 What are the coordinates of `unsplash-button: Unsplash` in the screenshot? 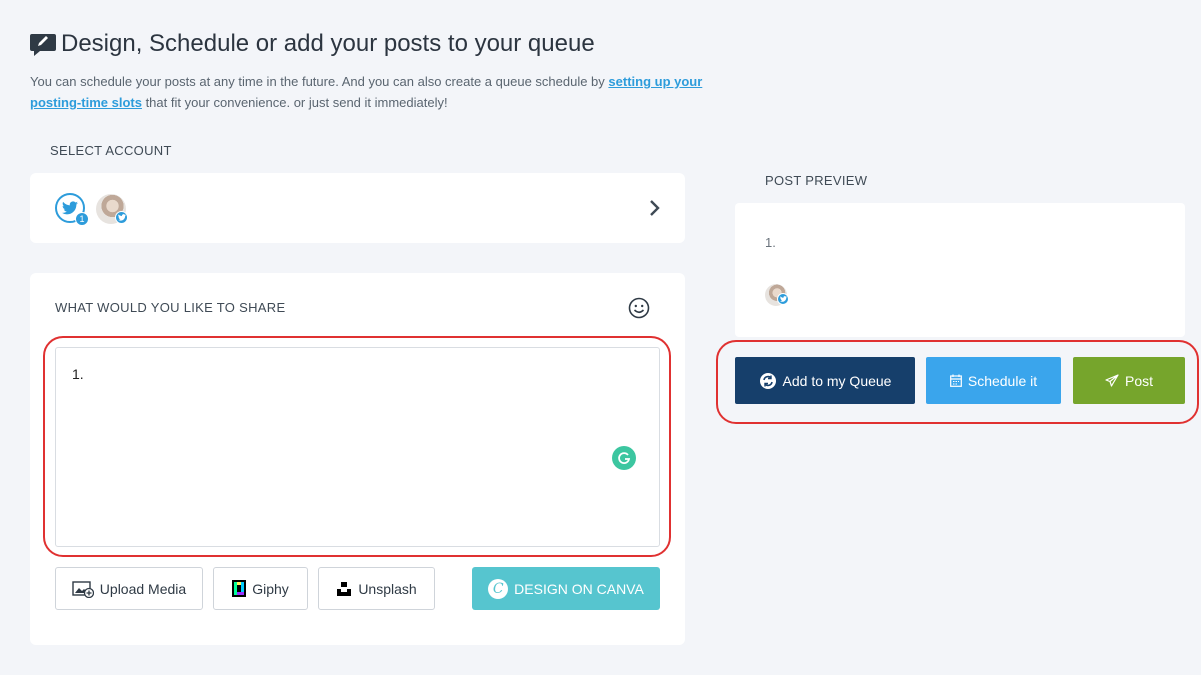 It's located at (376, 588).